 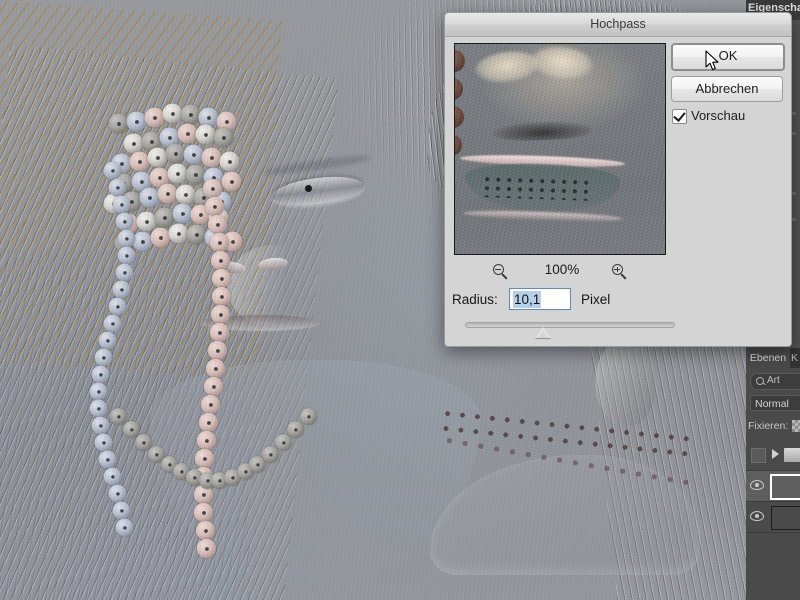 What do you see at coordinates (501, 272) in the screenshot?
I see `magnifier-minus-icon` at bounding box center [501, 272].